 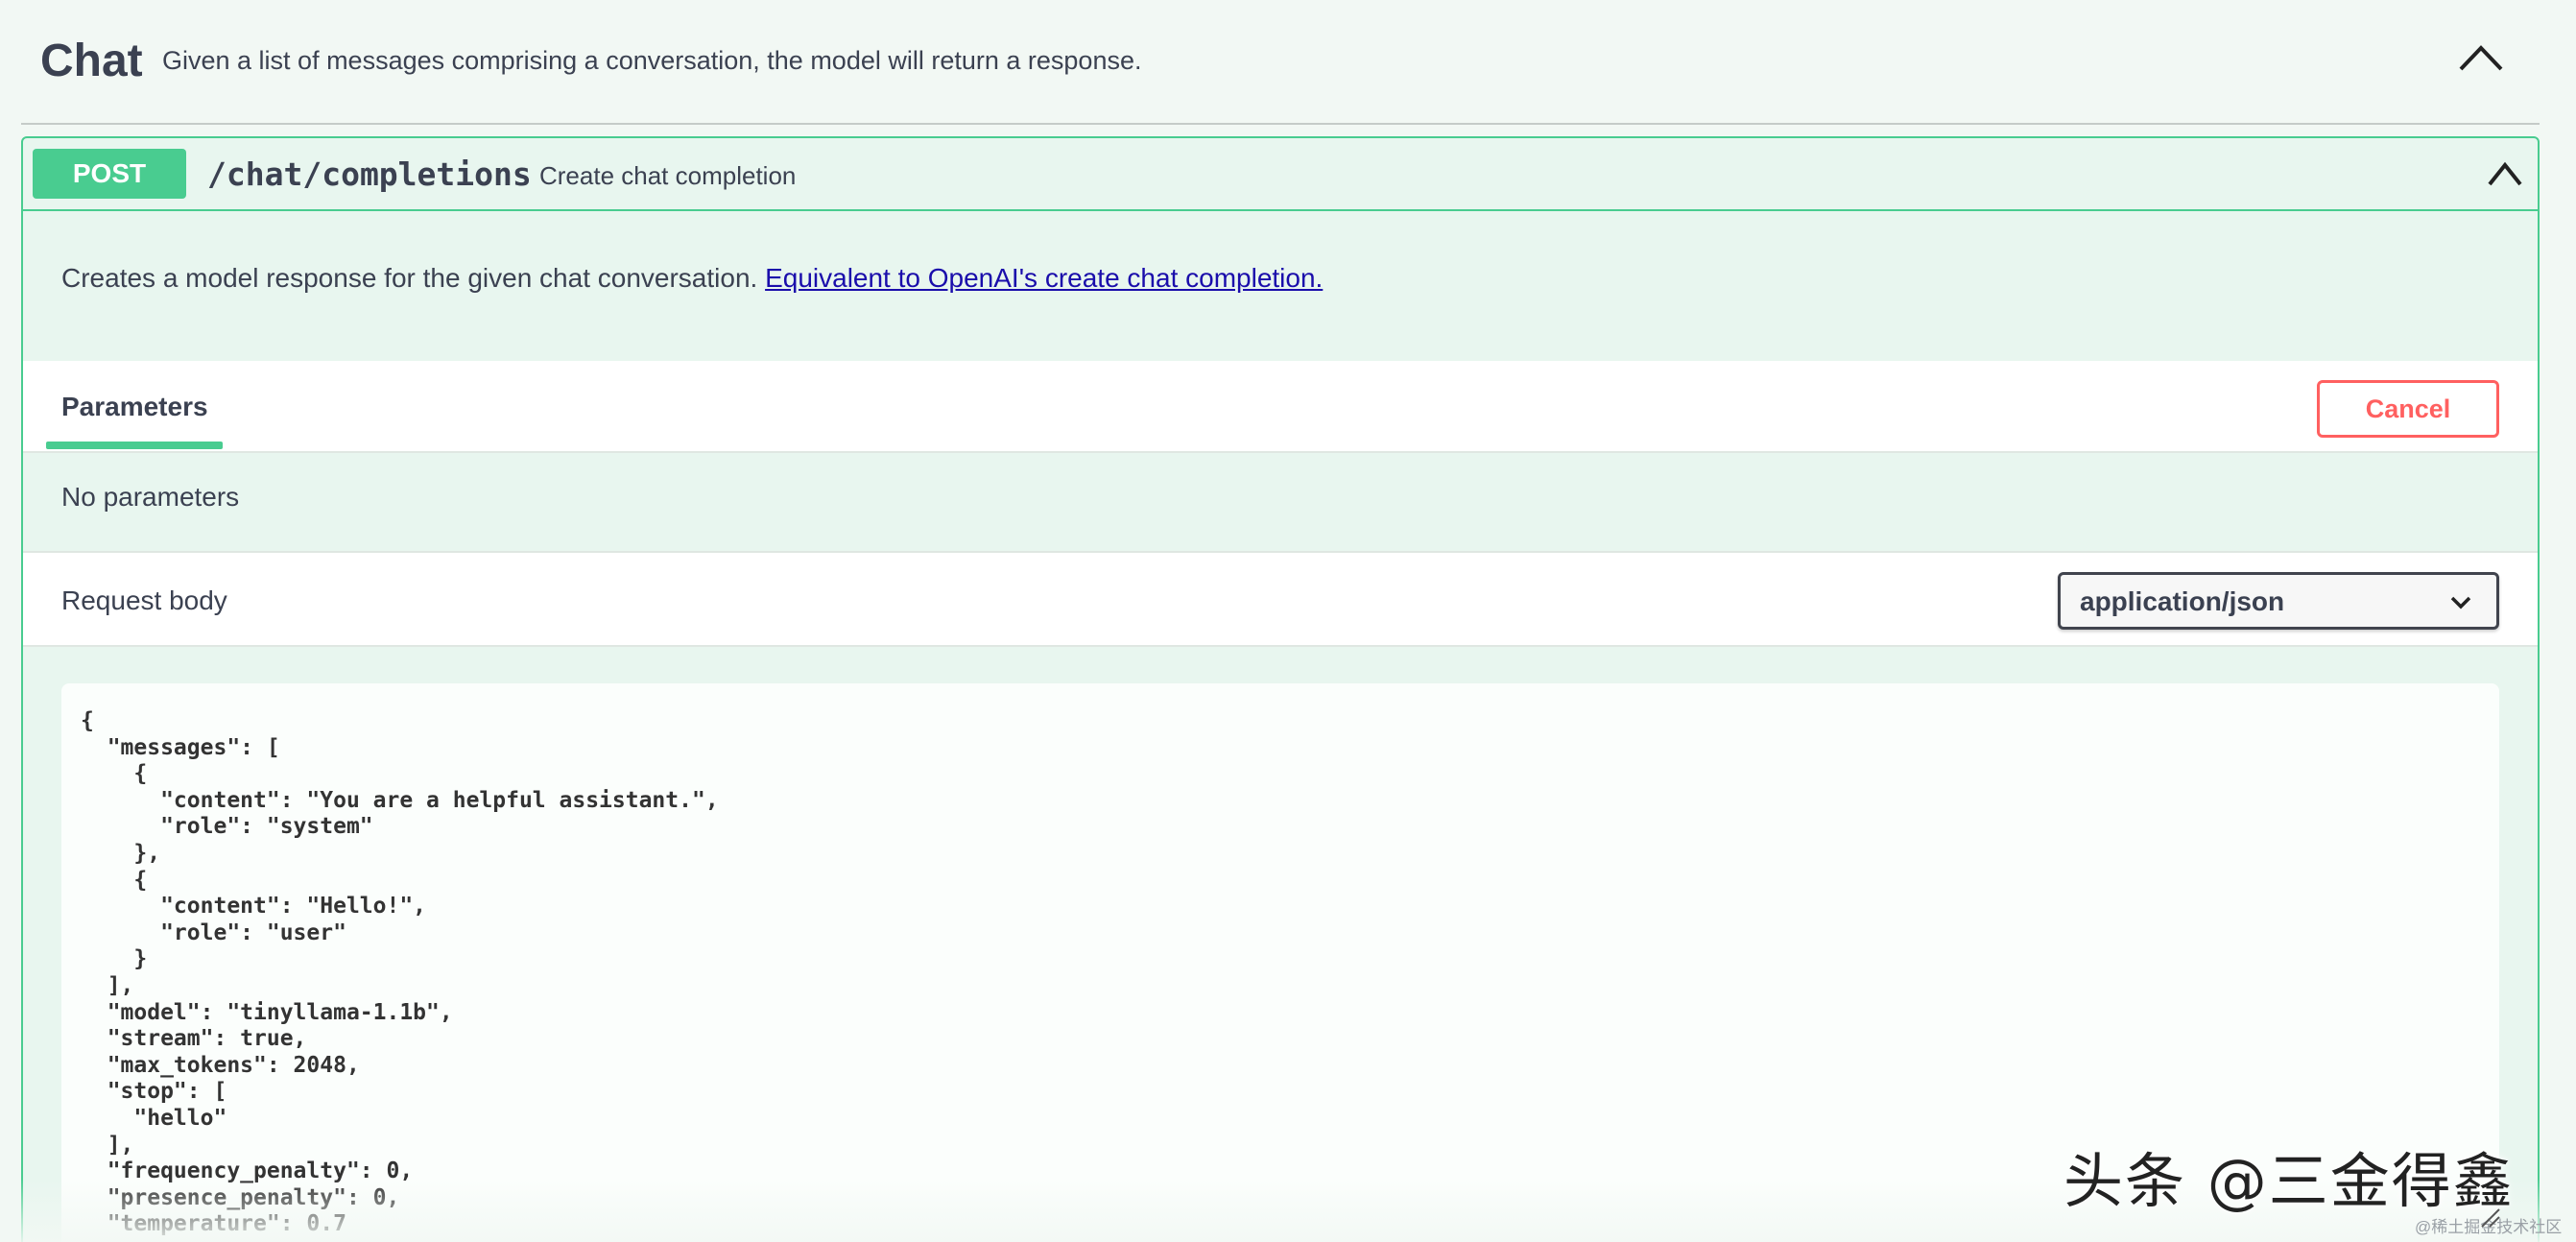 What do you see at coordinates (144, 600) in the screenshot?
I see `request-body-label: Request body` at bounding box center [144, 600].